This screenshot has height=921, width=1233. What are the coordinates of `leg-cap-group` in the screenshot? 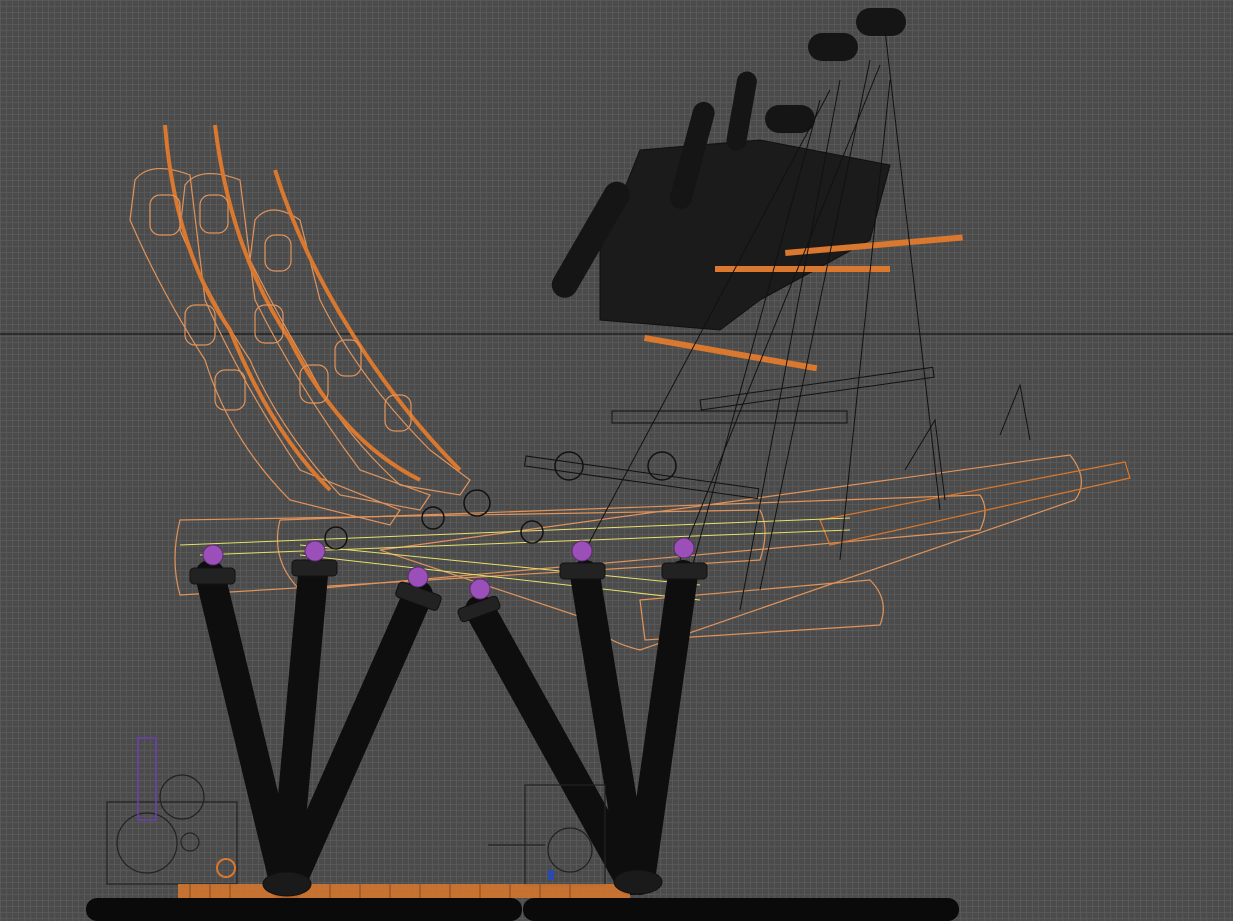 It's located at (448, 591).